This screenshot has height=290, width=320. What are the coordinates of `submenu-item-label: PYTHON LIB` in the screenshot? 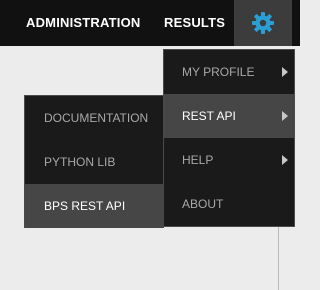 It's located at (80, 162).